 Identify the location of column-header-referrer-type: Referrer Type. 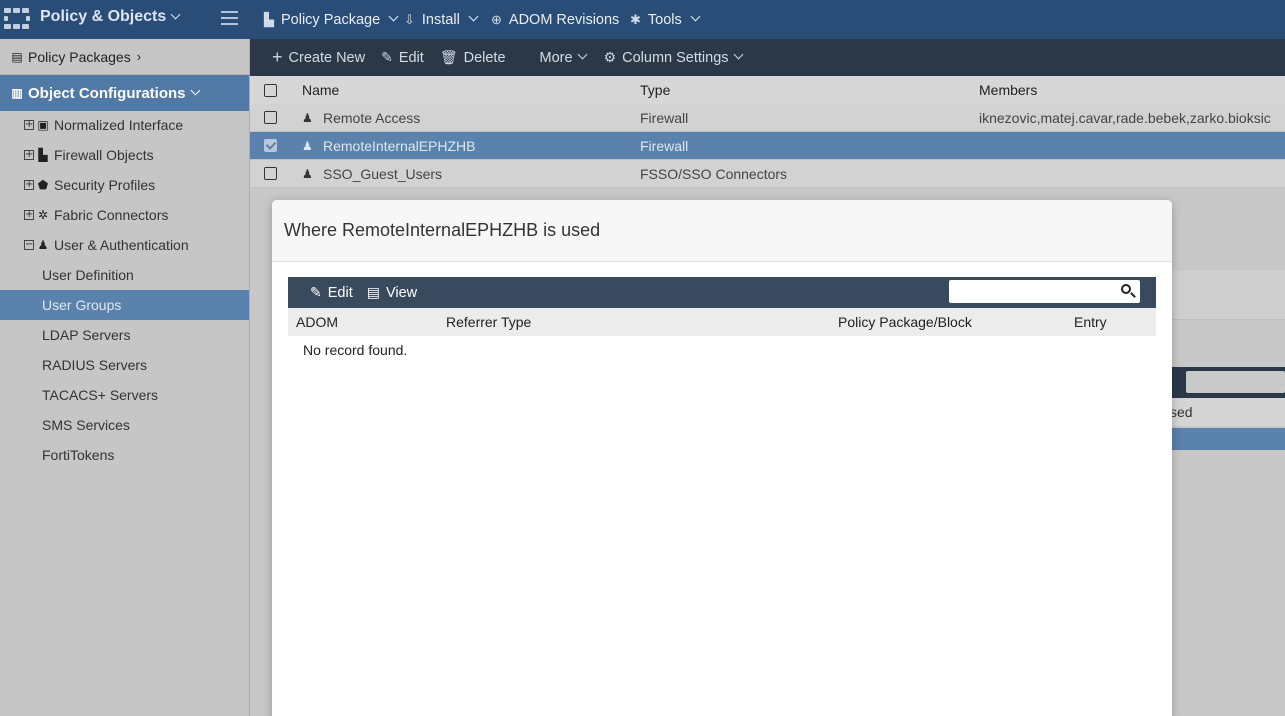
(488, 322).